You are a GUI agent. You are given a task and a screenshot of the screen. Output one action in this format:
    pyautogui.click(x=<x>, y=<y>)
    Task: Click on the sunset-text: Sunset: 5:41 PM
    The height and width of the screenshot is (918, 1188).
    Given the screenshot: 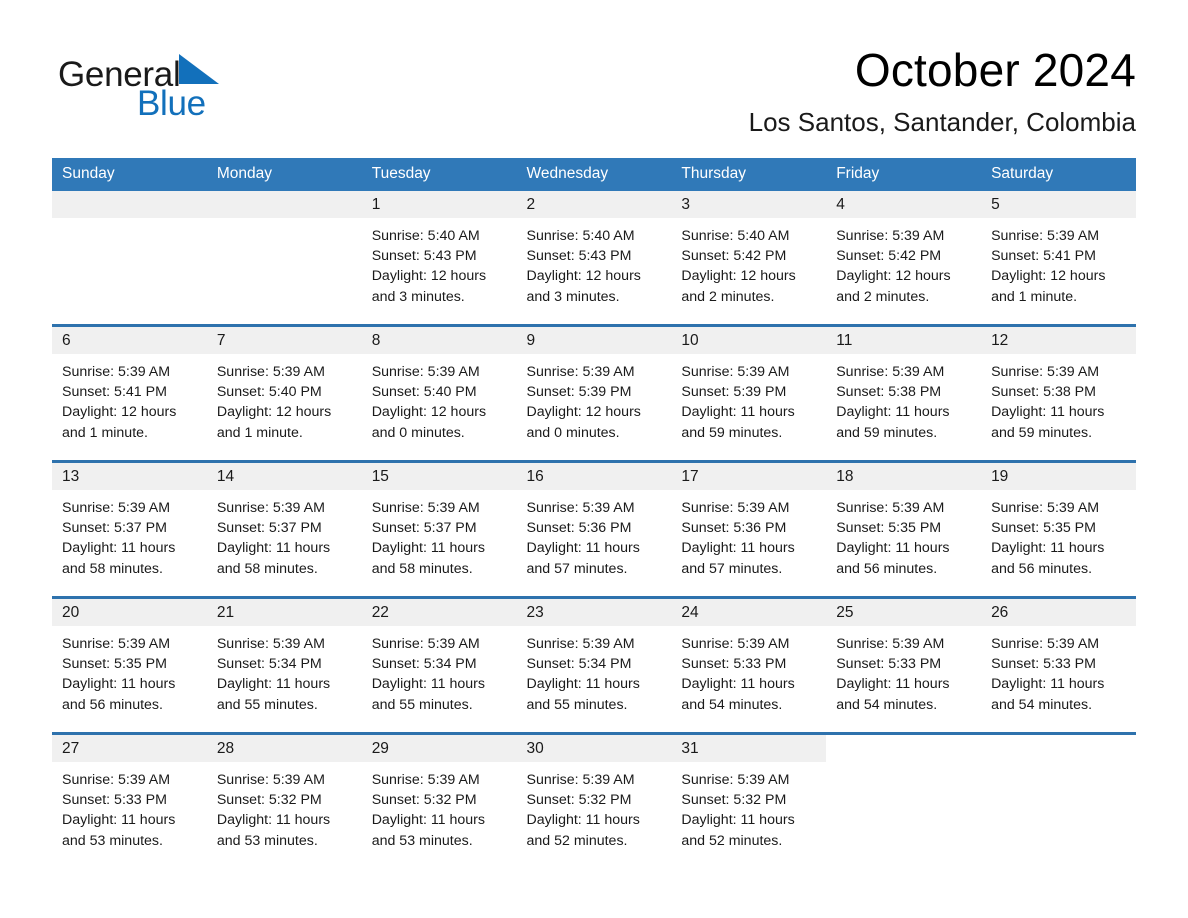 What is the action you would take?
    pyautogui.click(x=114, y=392)
    